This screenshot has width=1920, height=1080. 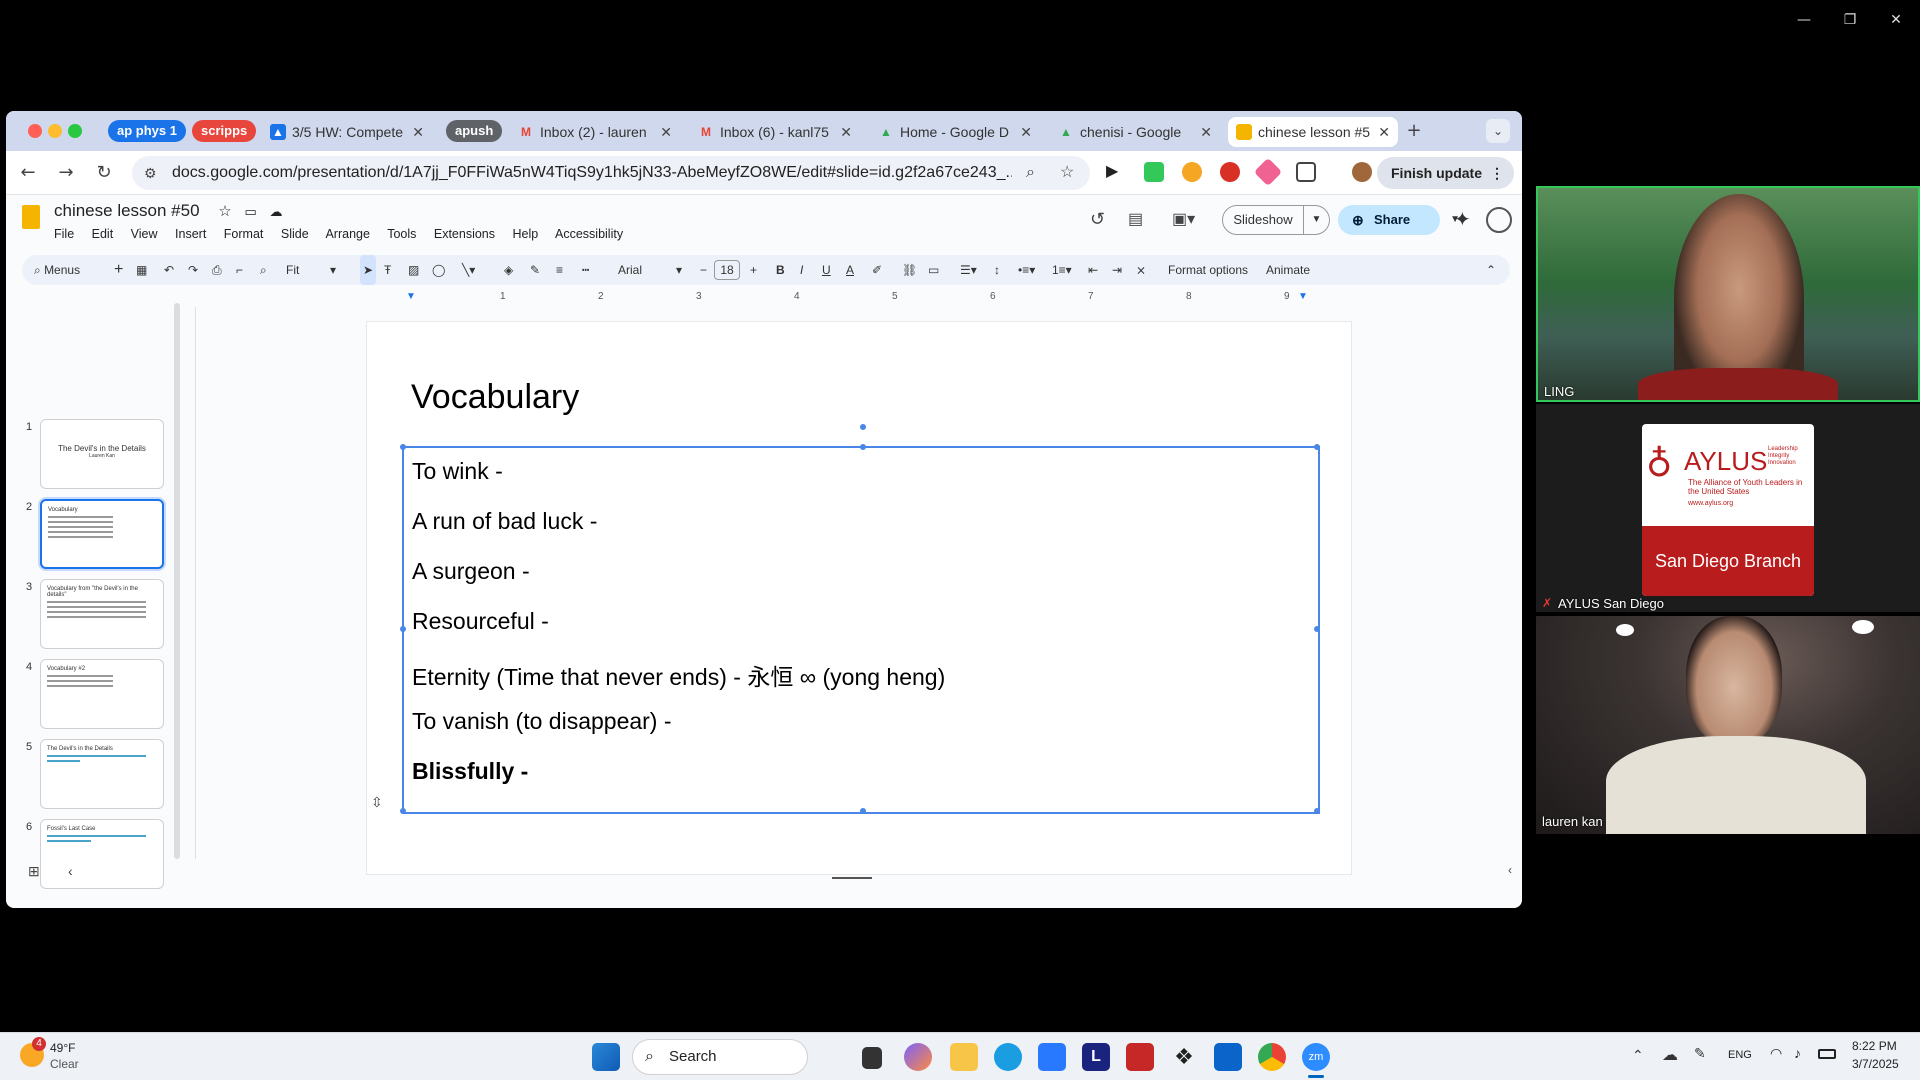 I want to click on store-icon, so click(x=1052, y=1057).